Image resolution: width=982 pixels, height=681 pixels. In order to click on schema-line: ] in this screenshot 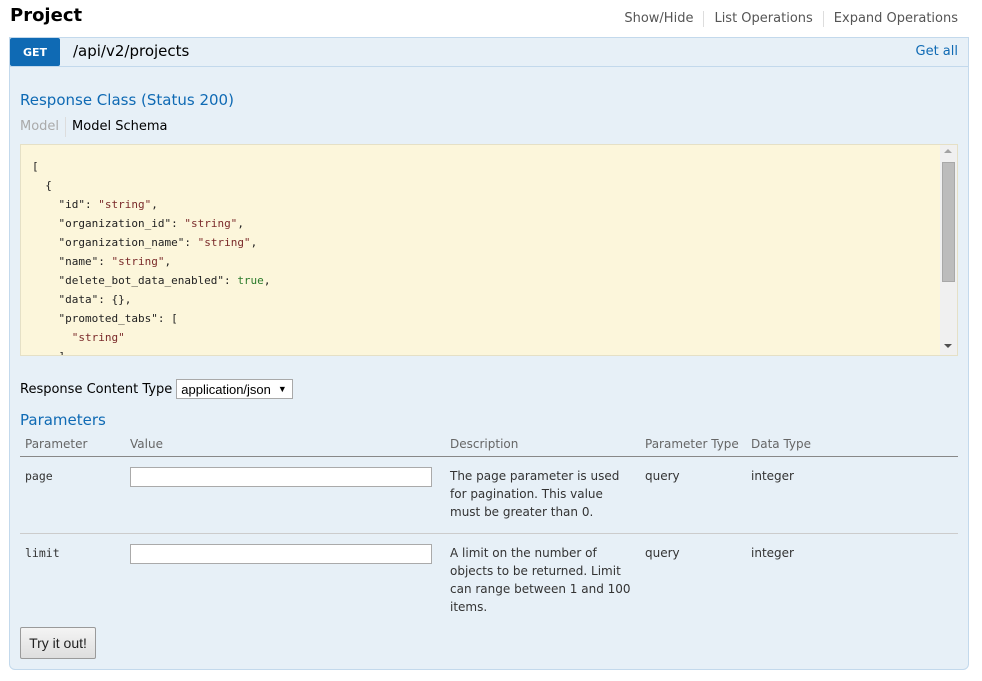, I will do `click(48, 352)`.